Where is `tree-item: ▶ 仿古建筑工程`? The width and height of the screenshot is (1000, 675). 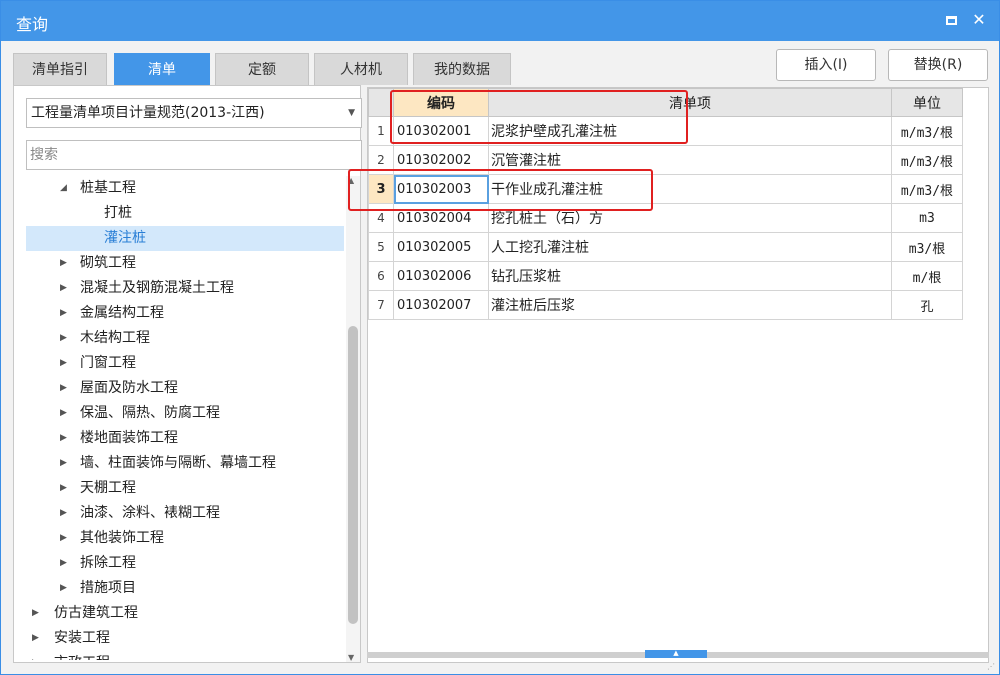
tree-item: ▶ 仿古建筑工程 is located at coordinates (185, 613).